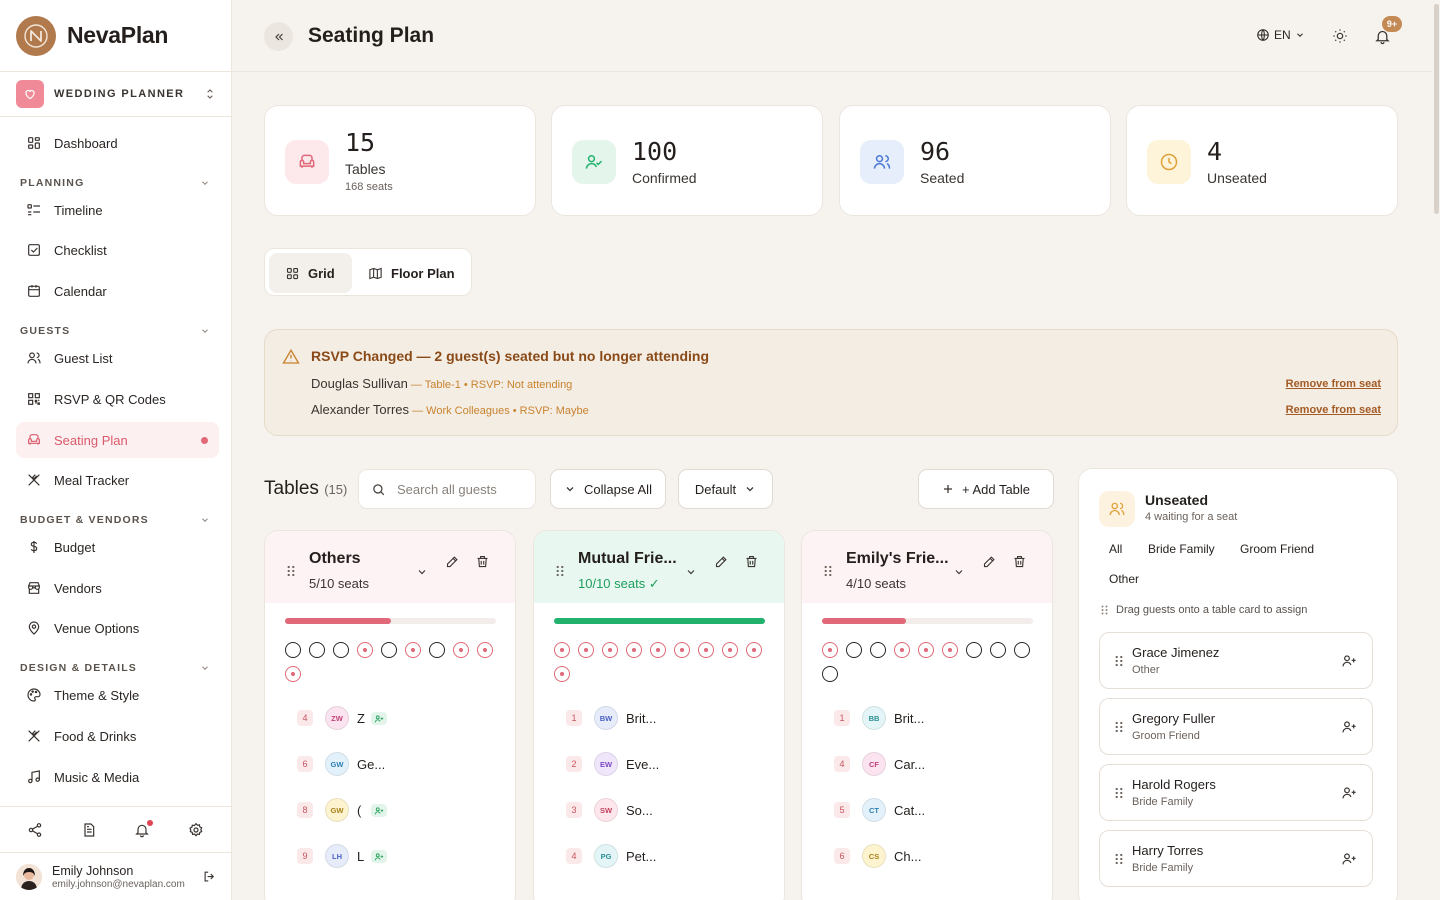 The height and width of the screenshot is (900, 1440). I want to click on grid-view-button: Grid, so click(310, 273).